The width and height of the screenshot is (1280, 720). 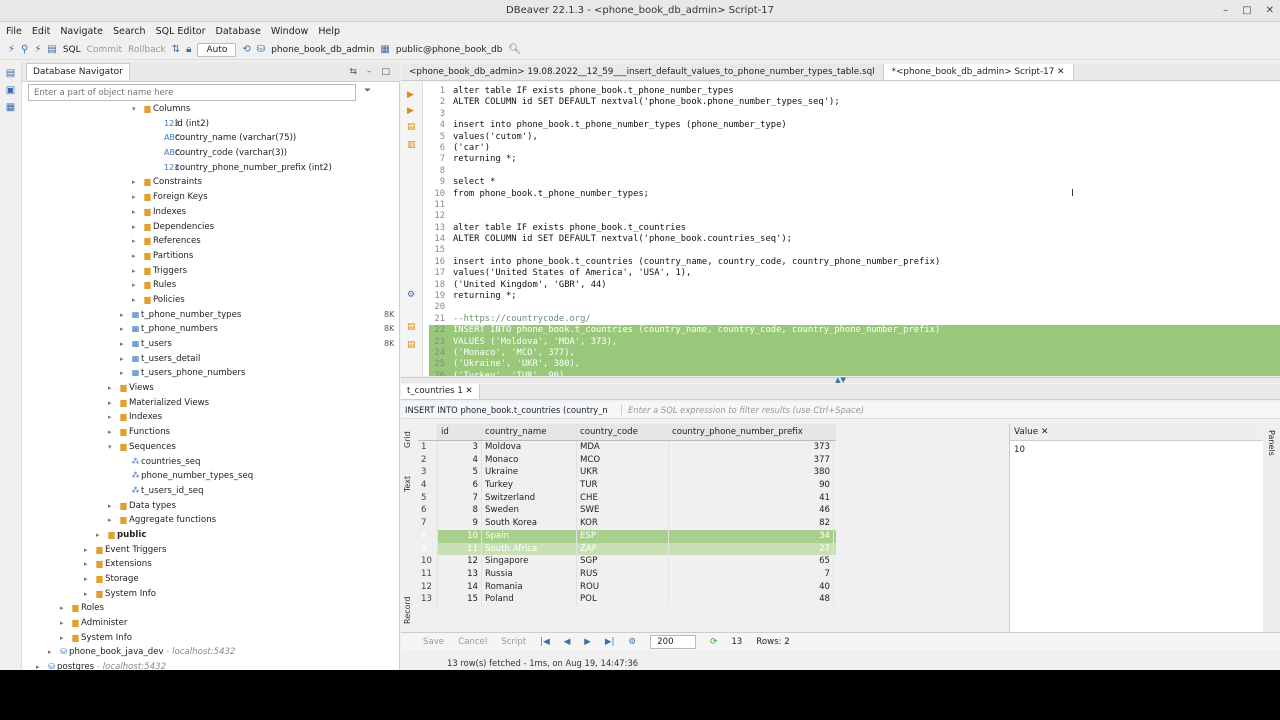 I want to click on country-name-cell: Monaco, so click(x=529, y=460).